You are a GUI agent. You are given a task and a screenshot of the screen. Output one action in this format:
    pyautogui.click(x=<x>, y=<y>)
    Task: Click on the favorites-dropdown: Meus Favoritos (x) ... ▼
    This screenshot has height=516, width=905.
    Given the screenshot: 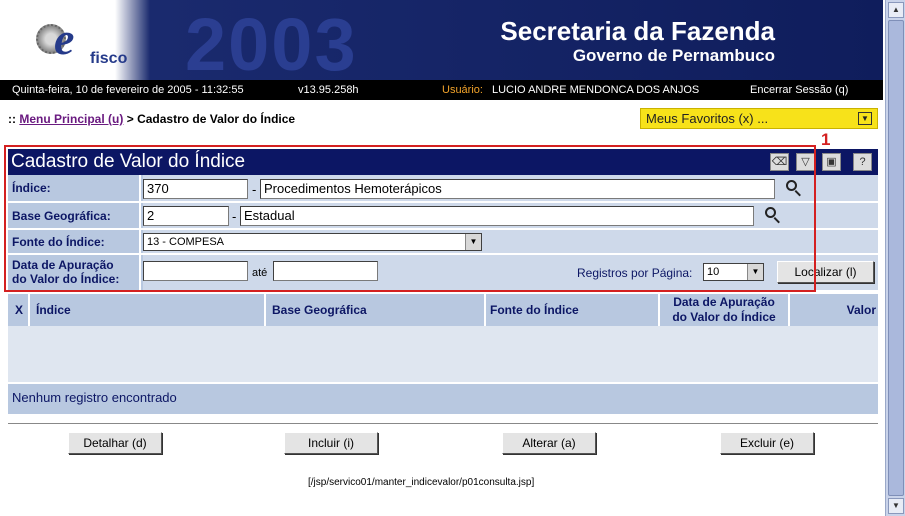 What is the action you would take?
    pyautogui.click(x=759, y=118)
    